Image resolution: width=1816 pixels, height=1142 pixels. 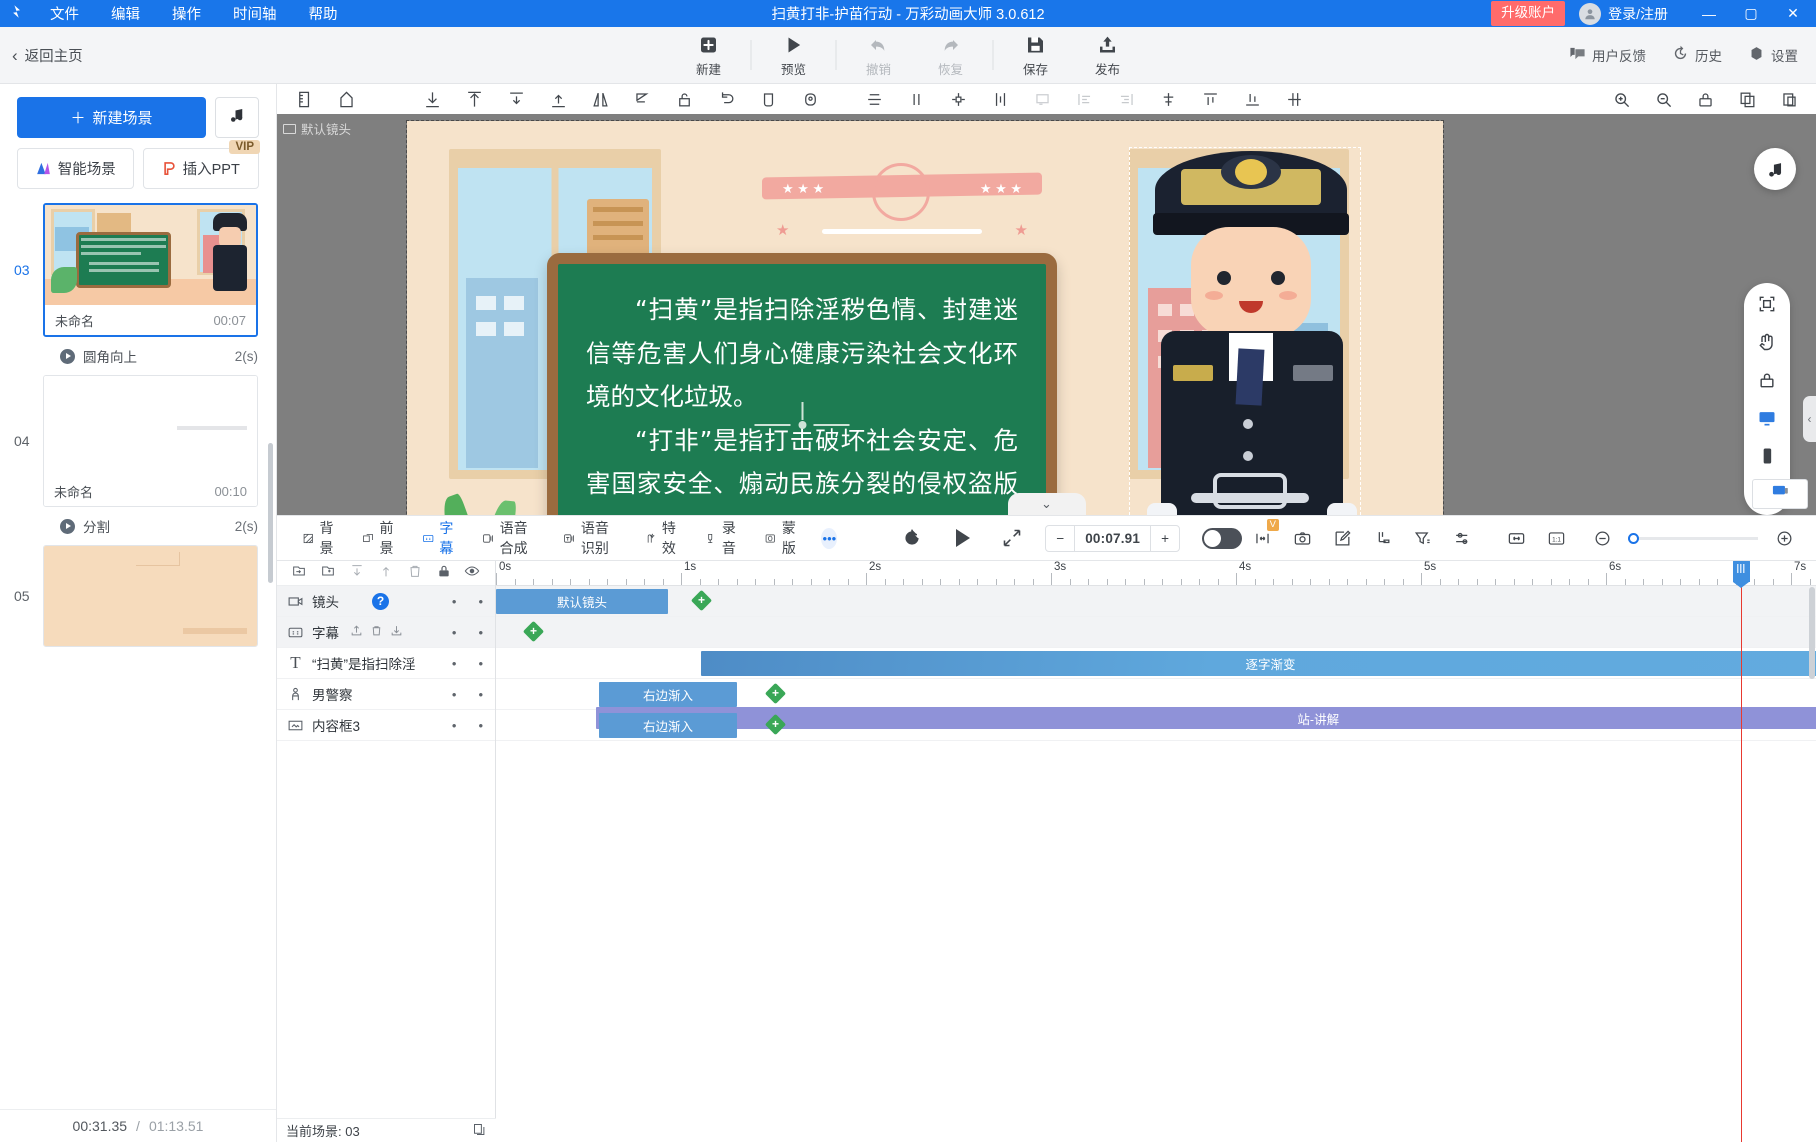 I want to click on trim-button, so click(x=1382, y=538).